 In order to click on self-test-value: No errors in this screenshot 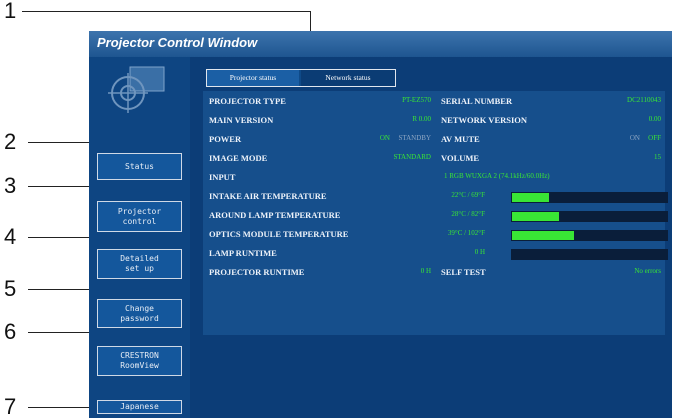, I will do `click(647, 271)`.